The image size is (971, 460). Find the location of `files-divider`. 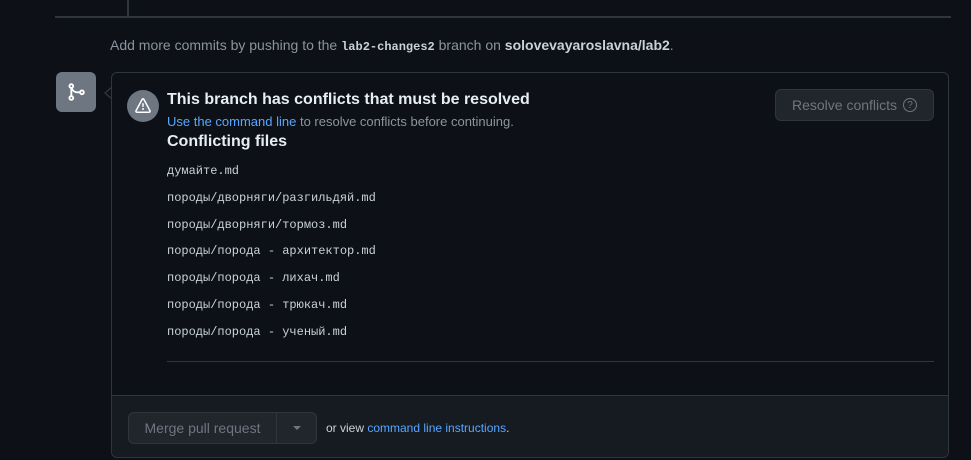

files-divider is located at coordinates (550, 361).